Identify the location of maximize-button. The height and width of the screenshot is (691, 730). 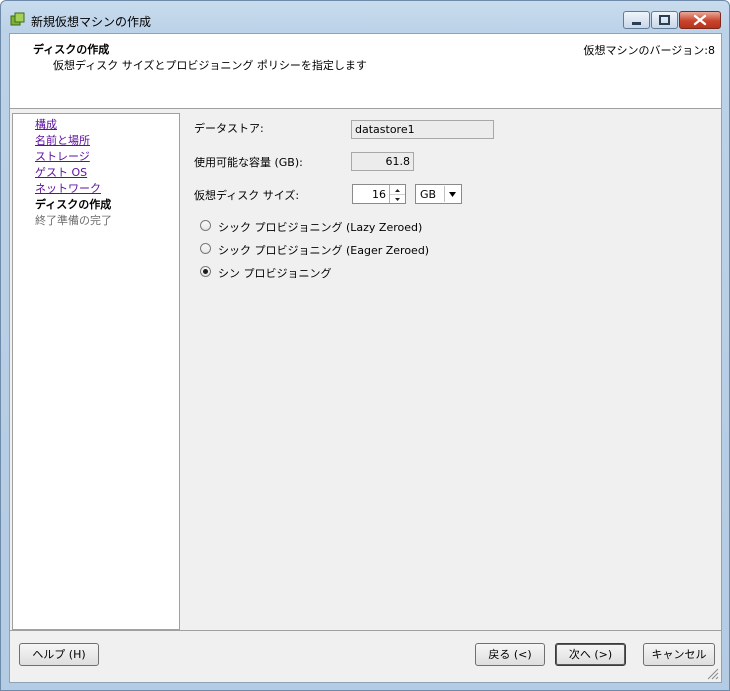
(664, 20).